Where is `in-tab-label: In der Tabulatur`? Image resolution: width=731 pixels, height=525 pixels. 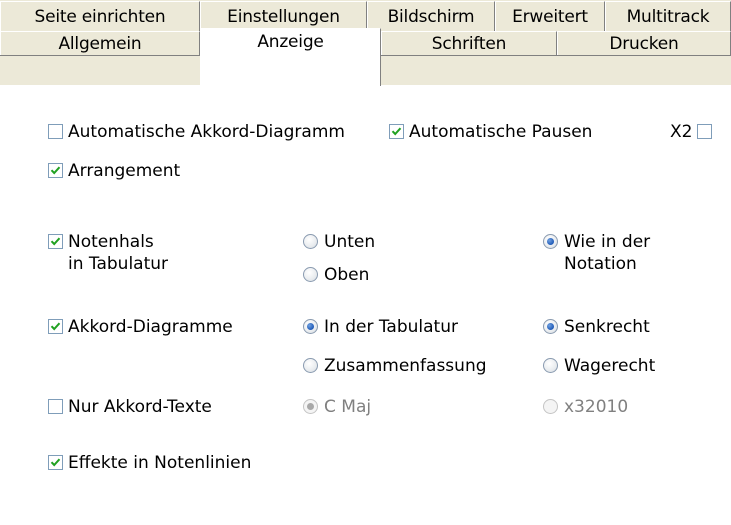 in-tab-label: In der Tabulatur is located at coordinates (391, 327).